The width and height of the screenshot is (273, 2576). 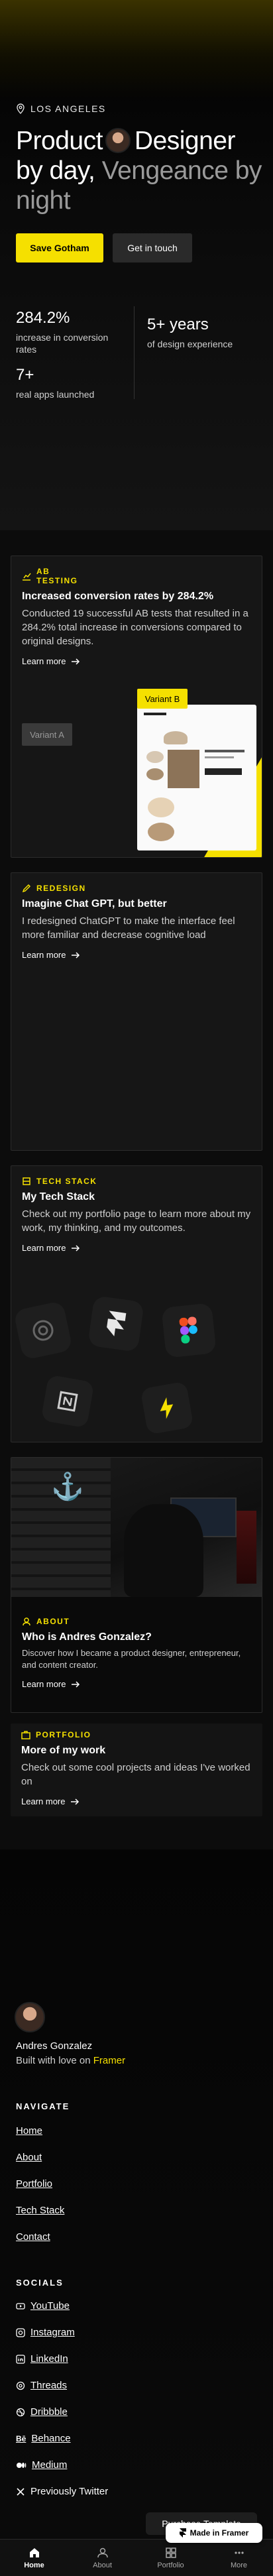 What do you see at coordinates (155, 714) in the screenshot?
I see `preview-logo` at bounding box center [155, 714].